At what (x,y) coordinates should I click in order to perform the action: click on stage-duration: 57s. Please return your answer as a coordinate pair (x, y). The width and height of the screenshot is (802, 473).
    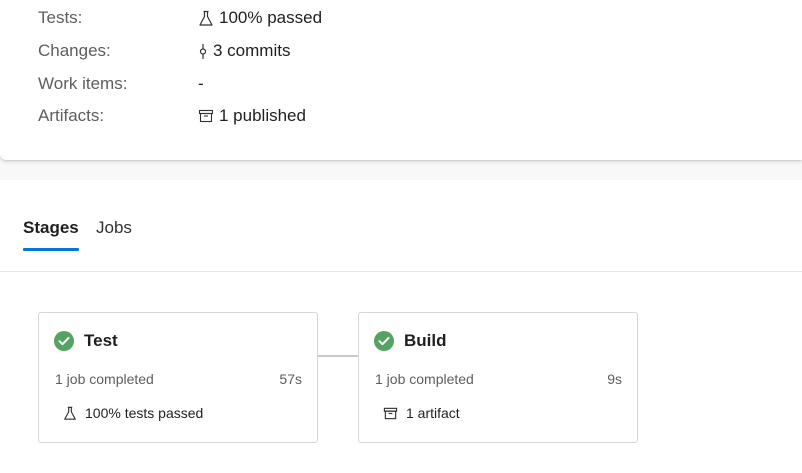
    Looking at the image, I should click on (290, 379).